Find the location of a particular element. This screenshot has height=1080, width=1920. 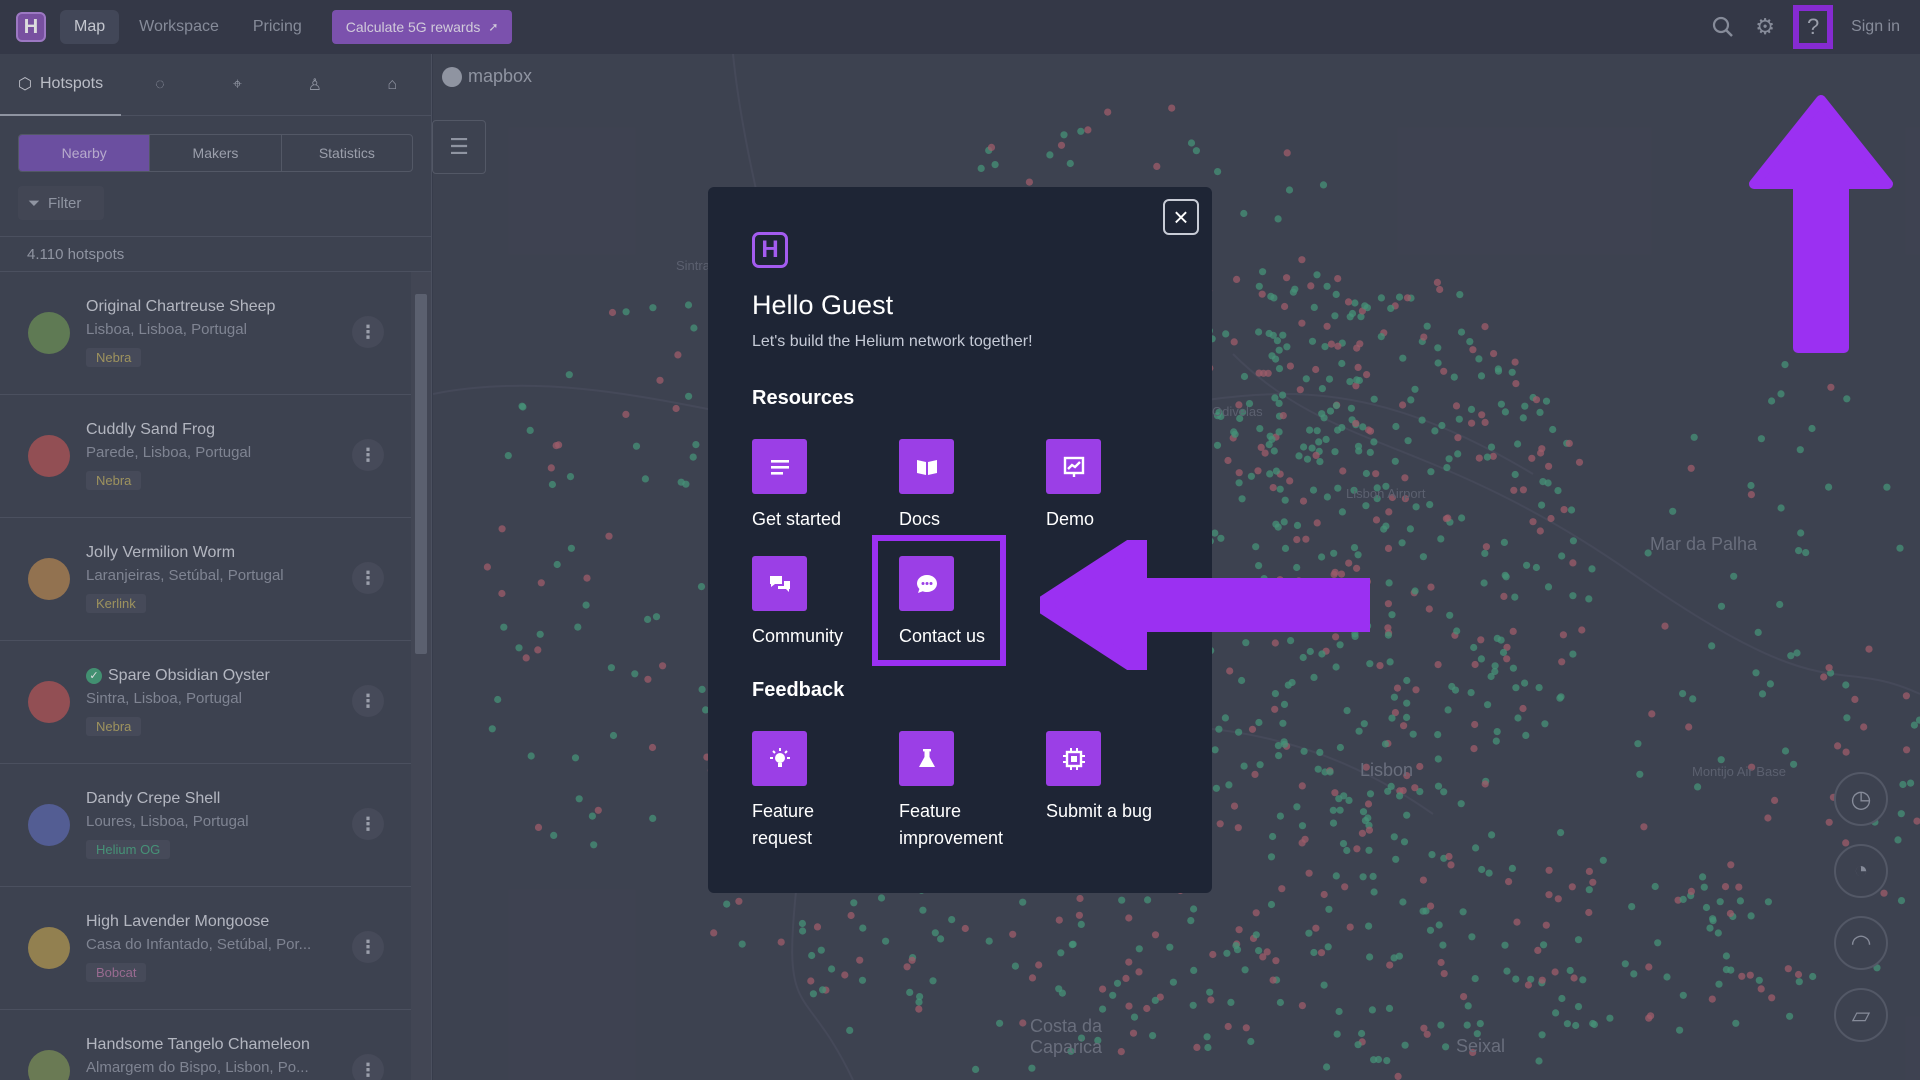

lightbulb-icon is located at coordinates (779, 758).